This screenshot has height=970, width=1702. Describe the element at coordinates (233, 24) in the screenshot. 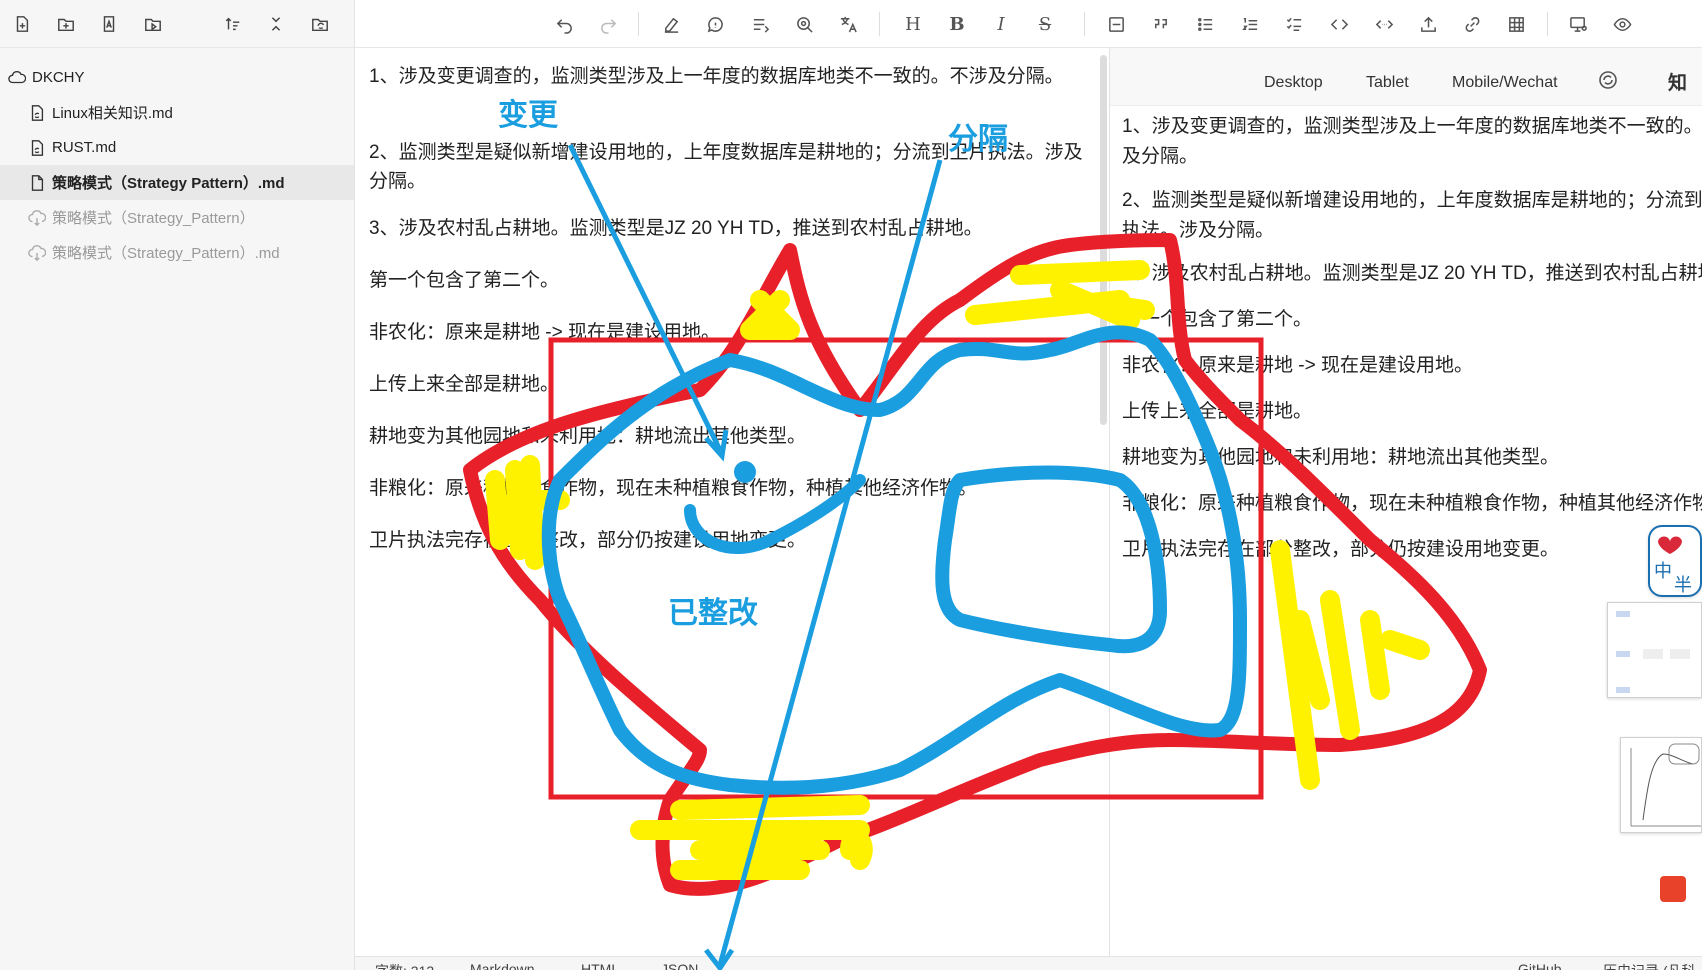

I see `sort-icon` at that location.